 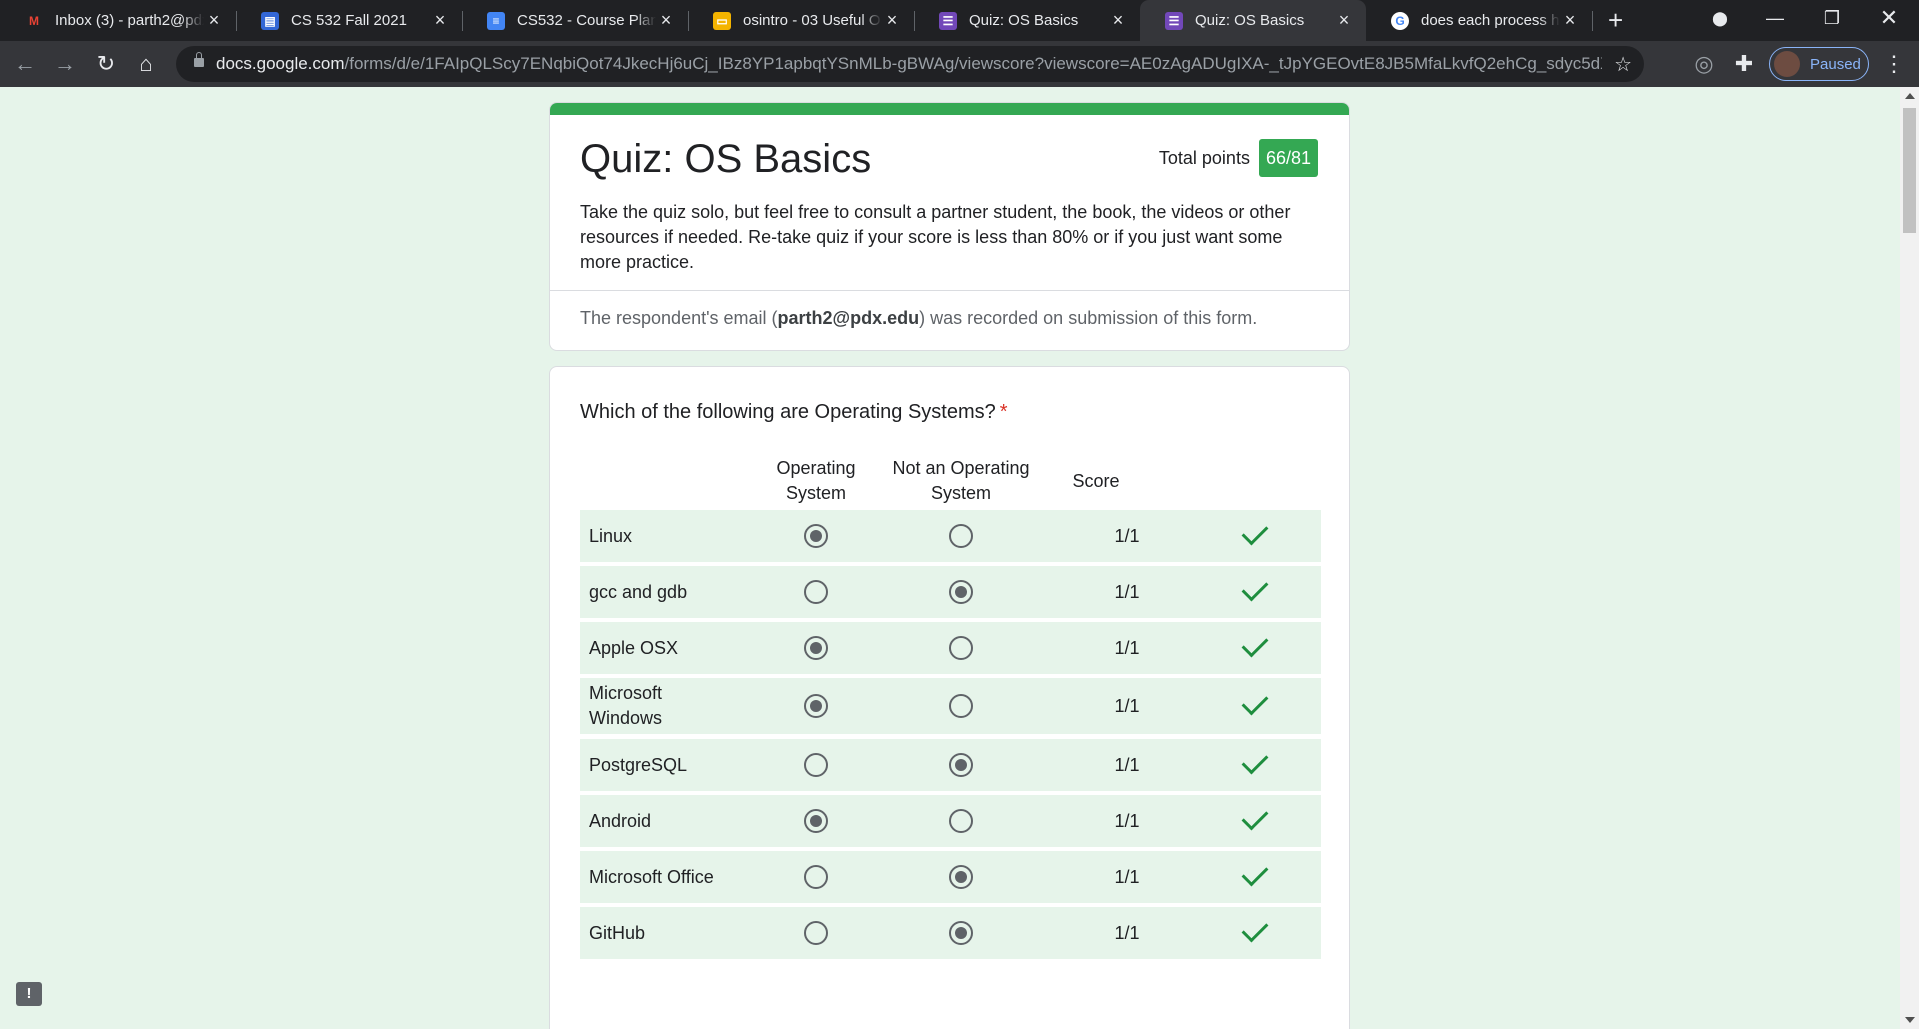 What do you see at coordinates (65, 64) in the screenshot?
I see `forward-arrow-icon: →` at bounding box center [65, 64].